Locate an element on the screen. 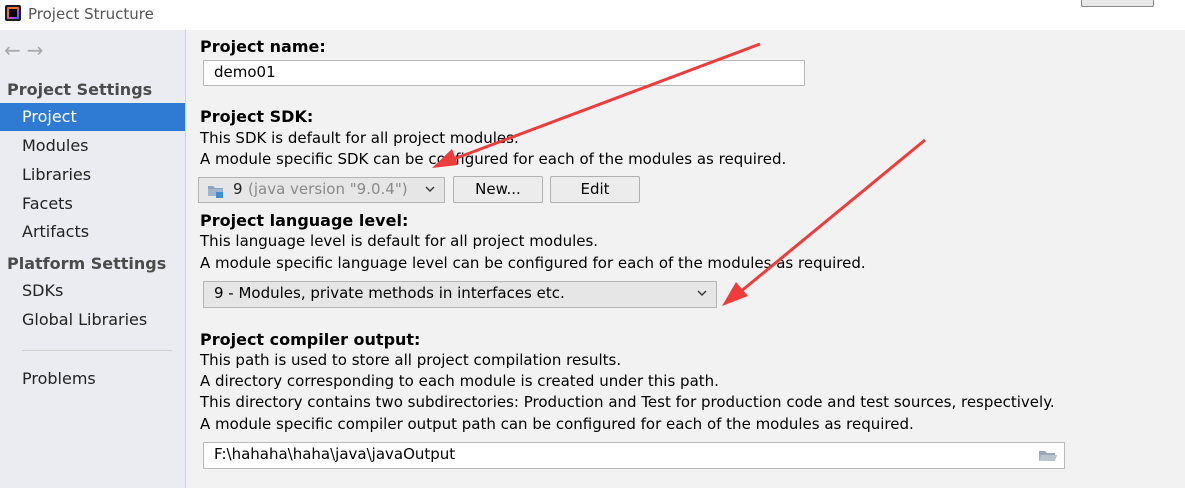 Image resolution: width=1185 pixels, height=488 pixels. forward-arrow-icon: → is located at coordinates (38, 50).